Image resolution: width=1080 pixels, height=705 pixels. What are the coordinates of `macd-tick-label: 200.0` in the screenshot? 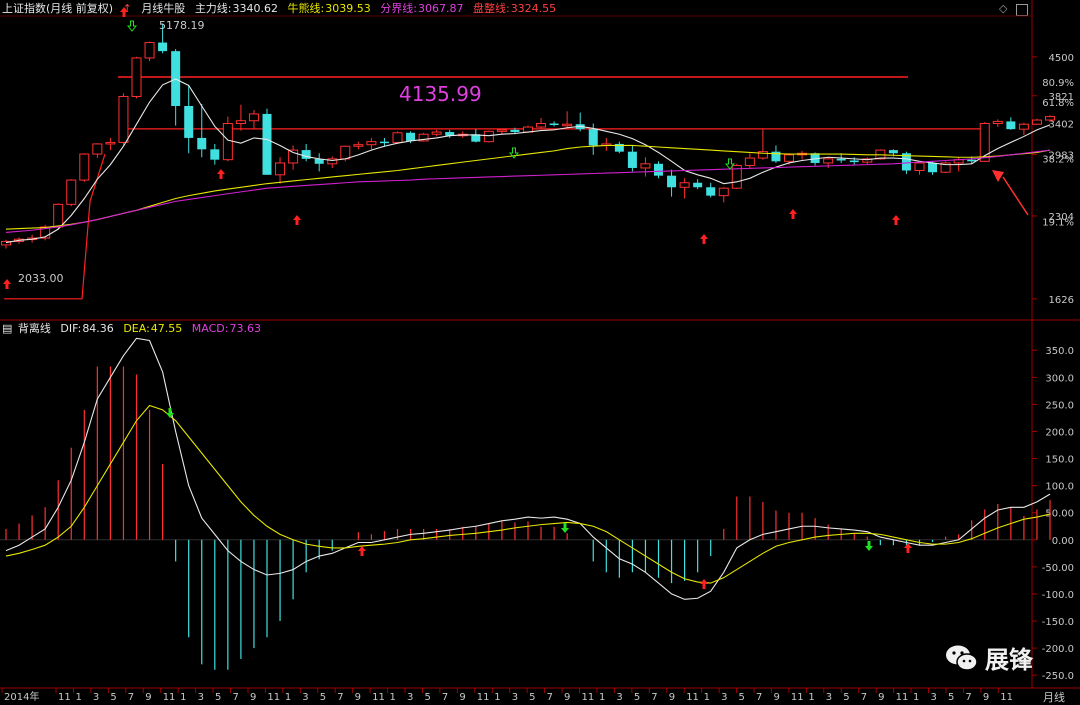 It's located at (1059, 432).